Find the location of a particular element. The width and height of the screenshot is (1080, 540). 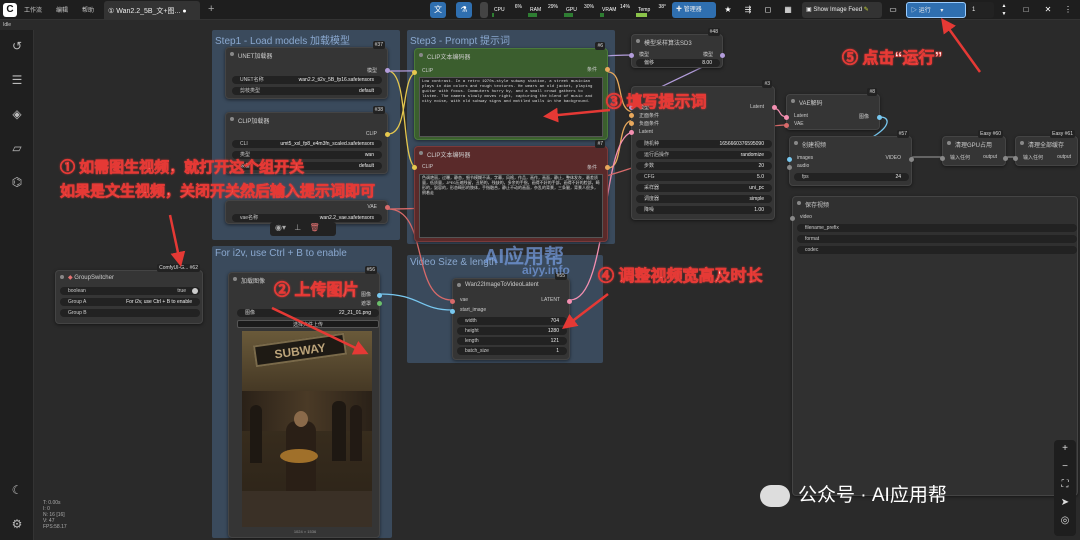

wechat-icon is located at coordinates (775, 495).